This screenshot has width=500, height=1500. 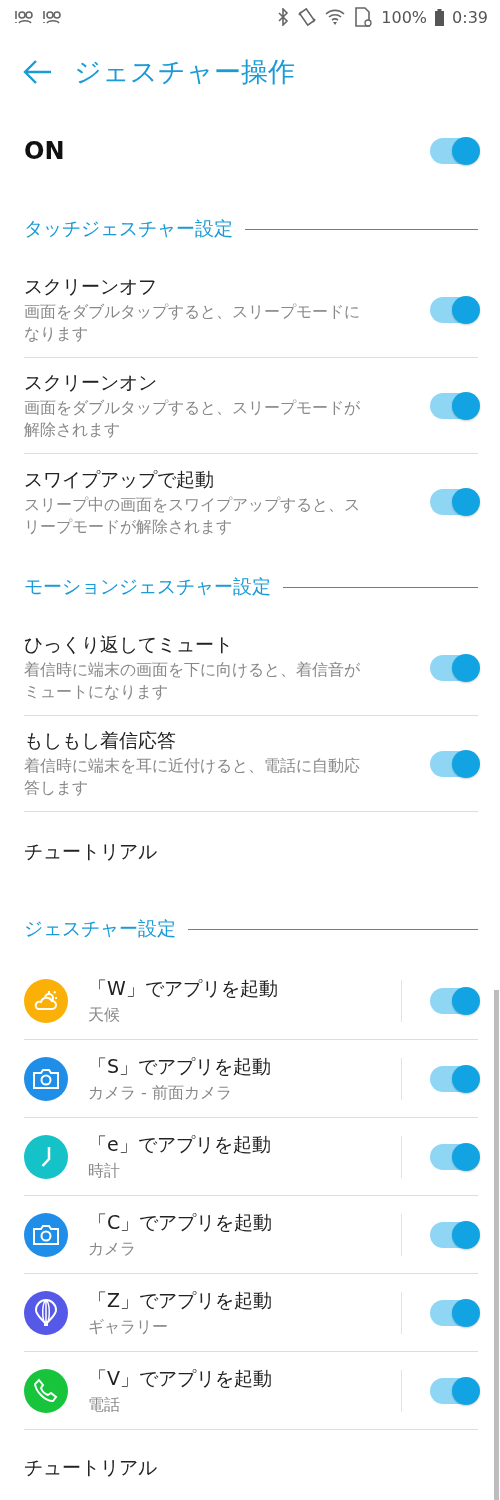 What do you see at coordinates (104, 1014) in the screenshot?
I see `app-name: 天候` at bounding box center [104, 1014].